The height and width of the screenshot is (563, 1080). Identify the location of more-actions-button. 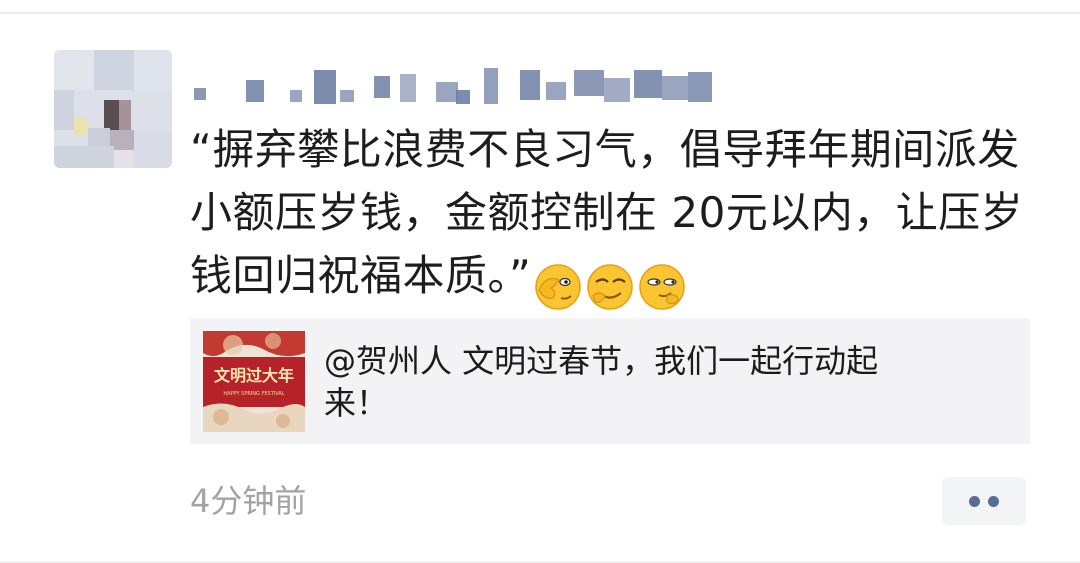
(984, 501).